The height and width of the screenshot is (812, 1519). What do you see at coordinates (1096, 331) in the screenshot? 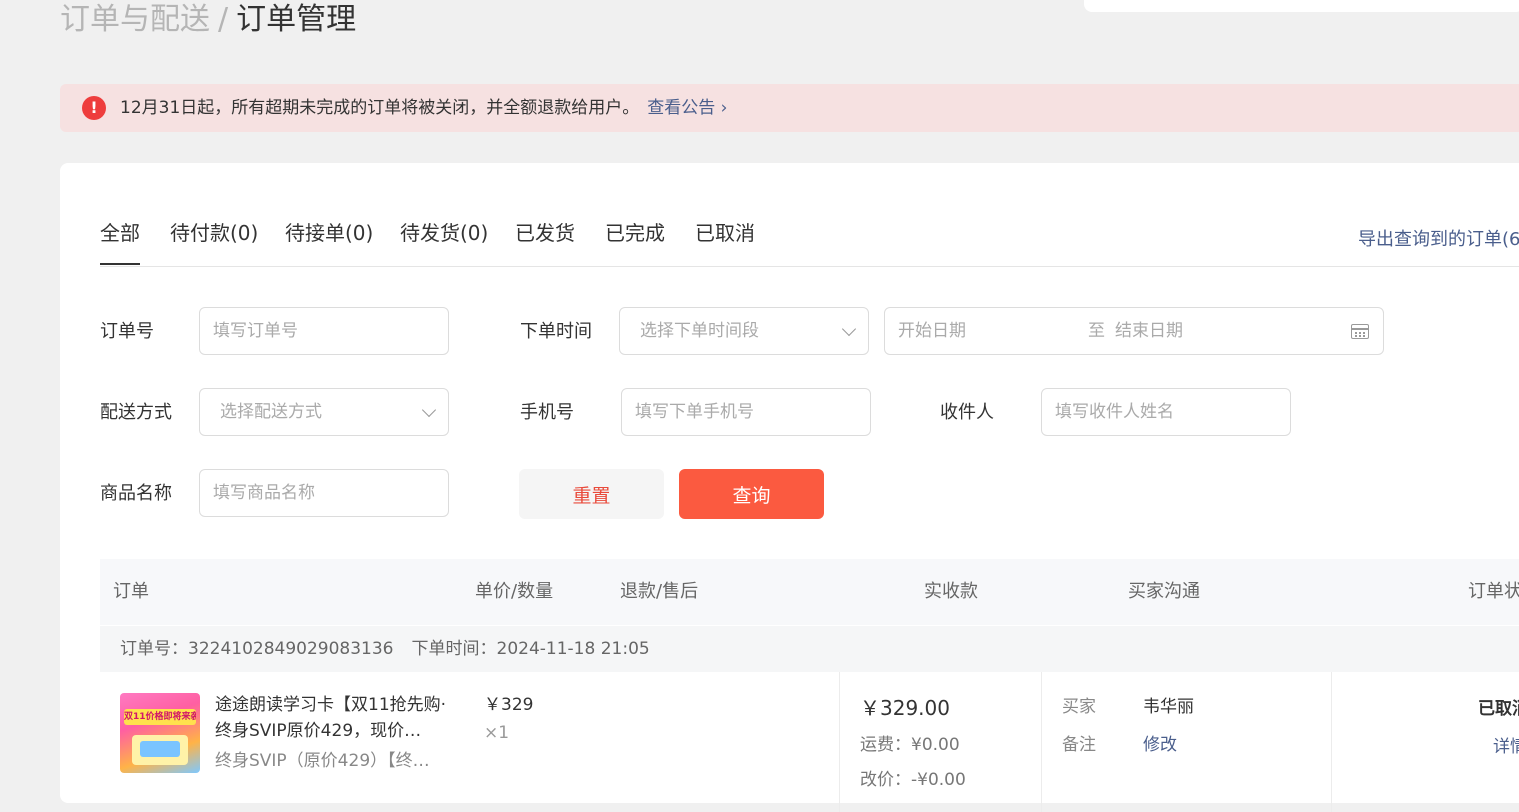
I see `date-range-separator: 至` at bounding box center [1096, 331].